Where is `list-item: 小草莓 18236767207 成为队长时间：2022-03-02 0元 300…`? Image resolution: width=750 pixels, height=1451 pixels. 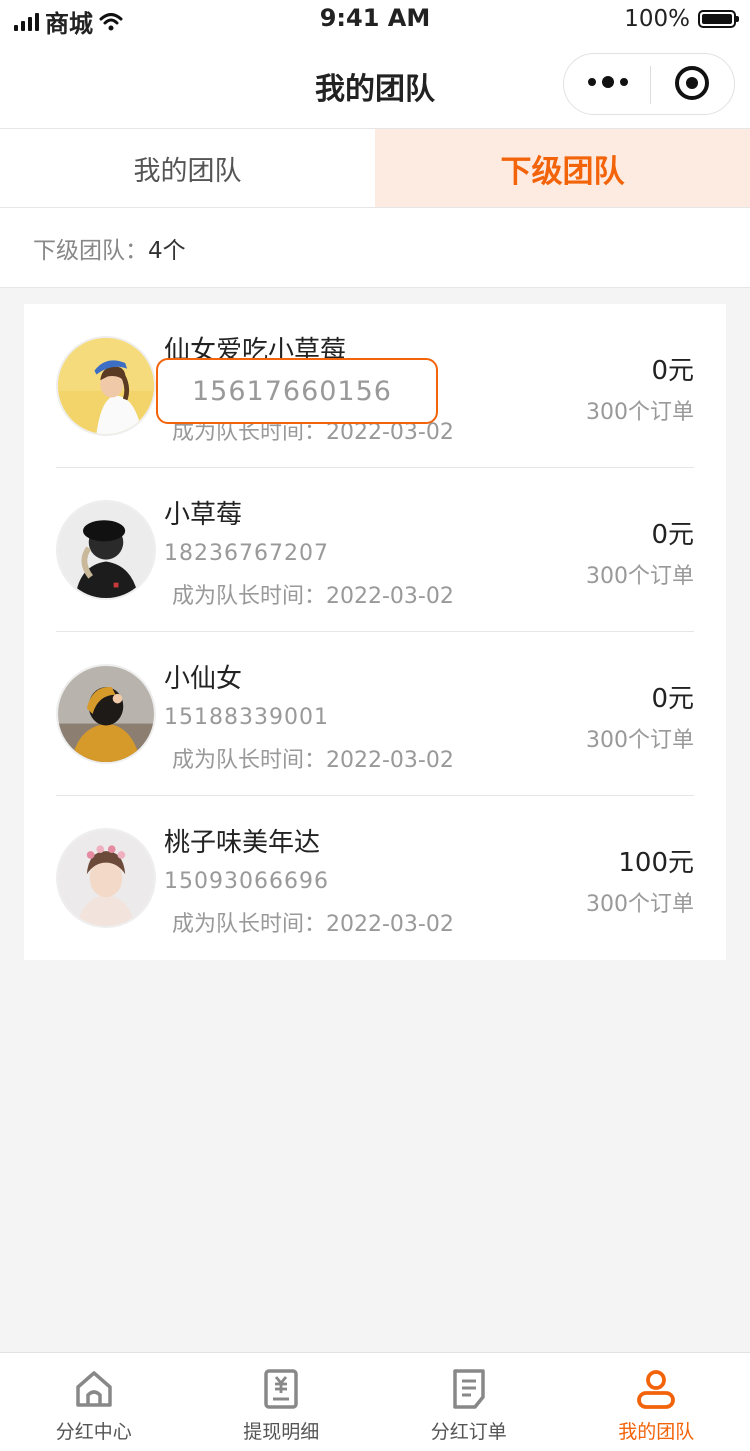 list-item: 小草莓 18236767207 成为队长时间：2022-03-02 0元 300… is located at coordinates (375, 550).